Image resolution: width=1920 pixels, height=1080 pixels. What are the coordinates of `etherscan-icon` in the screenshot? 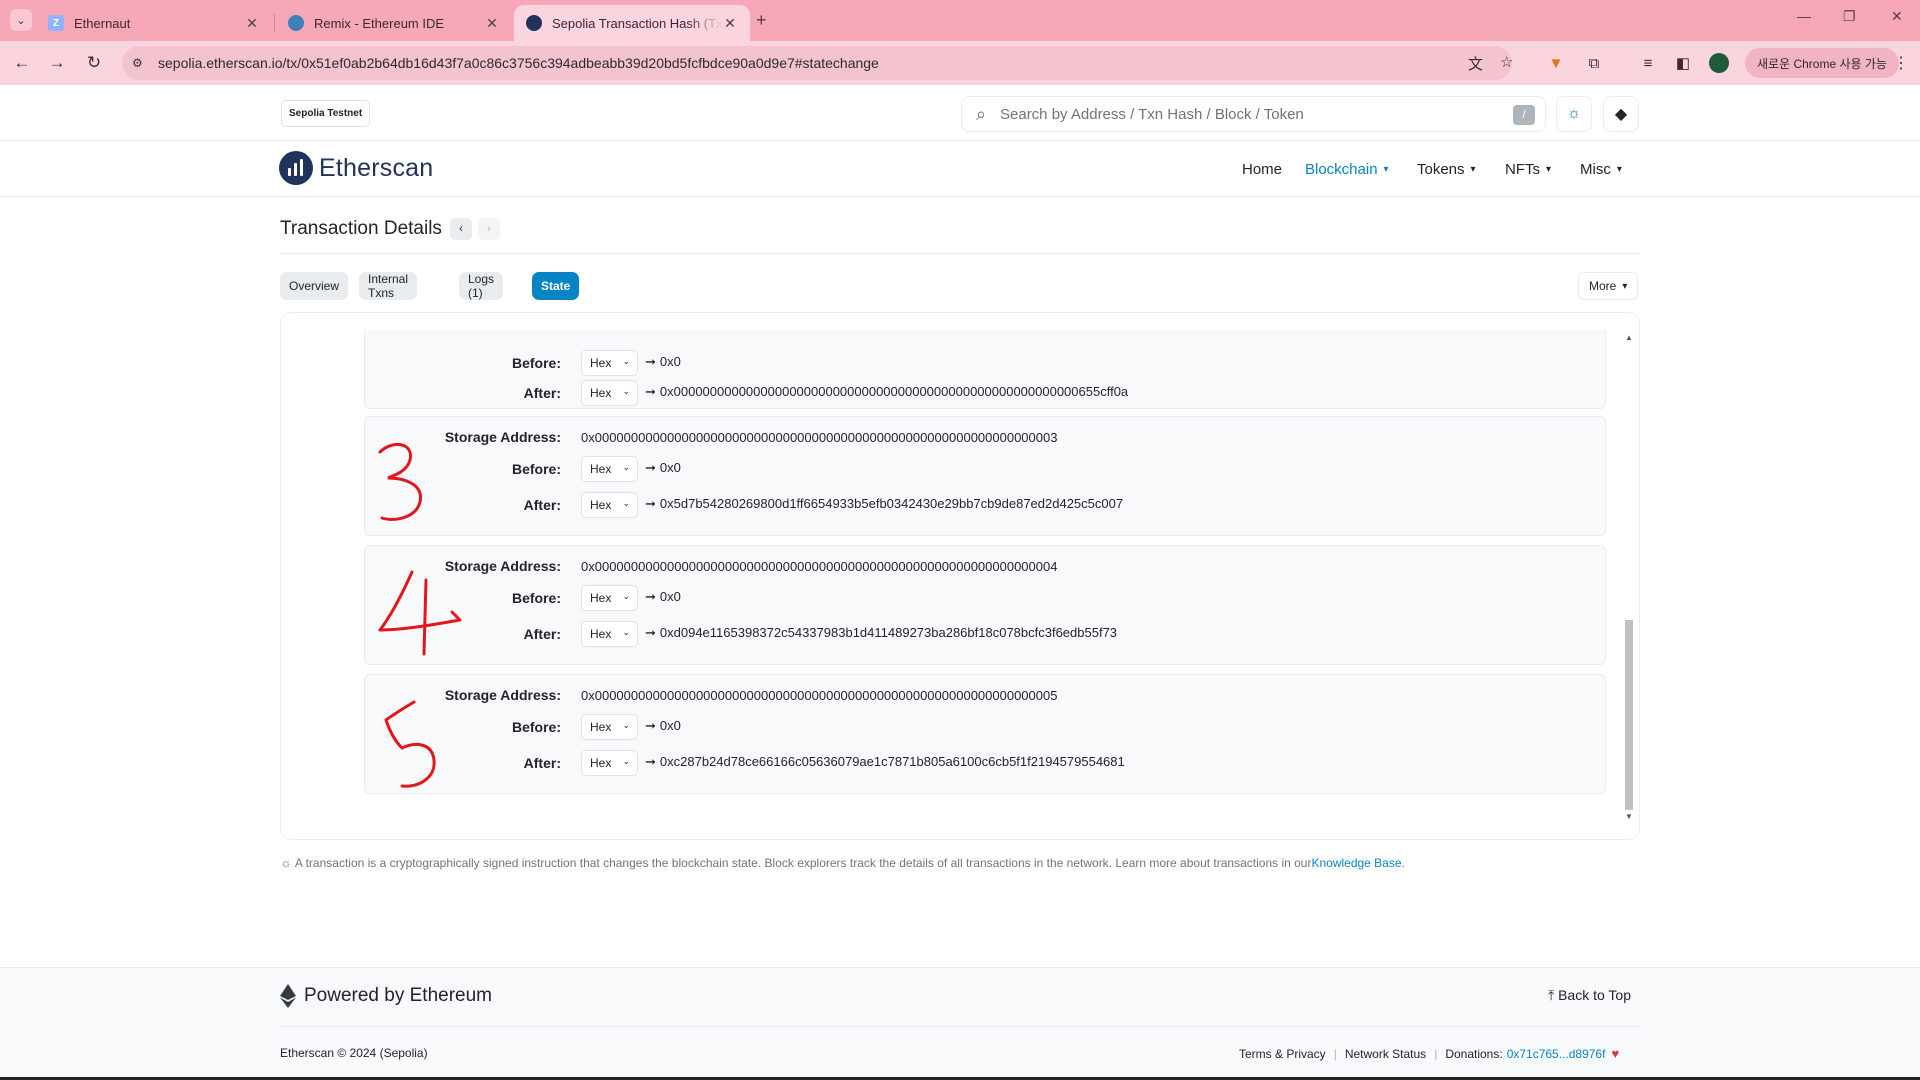 It's located at (534, 23).